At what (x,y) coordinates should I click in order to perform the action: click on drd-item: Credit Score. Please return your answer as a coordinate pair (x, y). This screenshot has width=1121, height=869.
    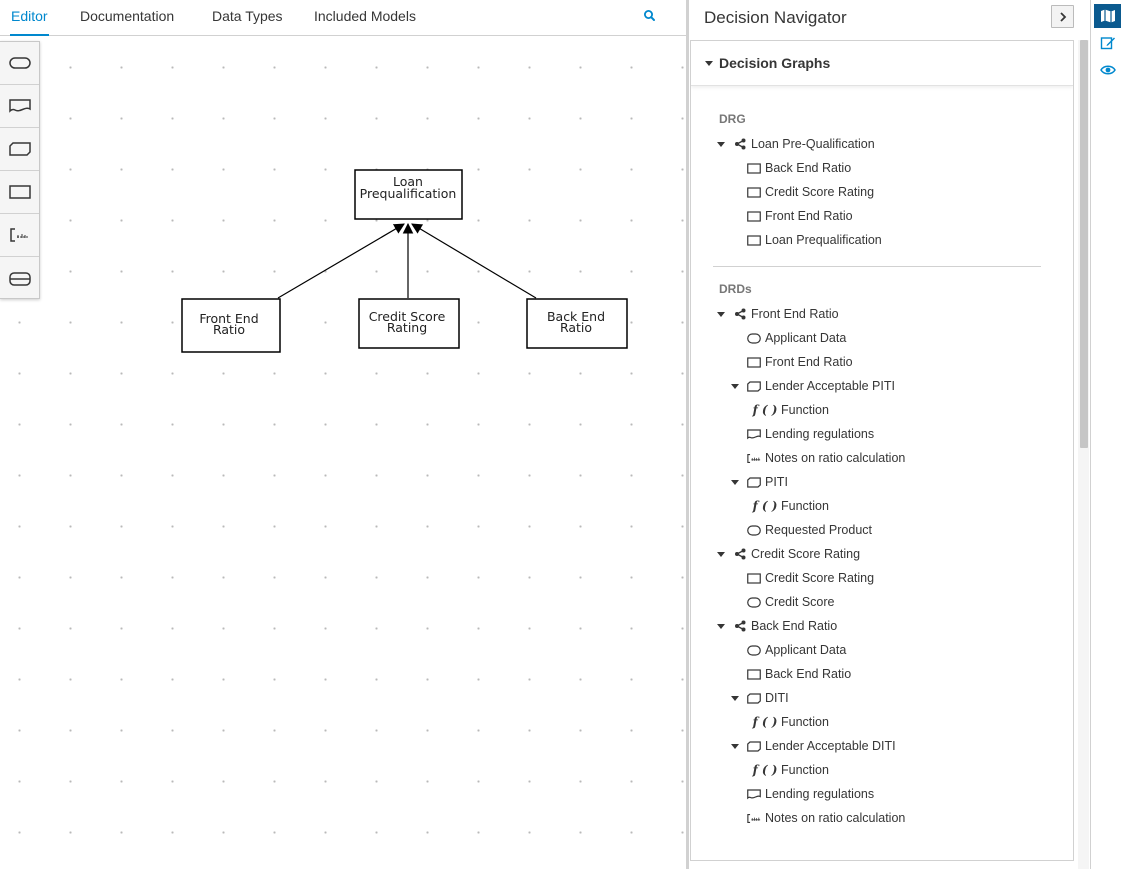
    Looking at the image, I should click on (790, 602).